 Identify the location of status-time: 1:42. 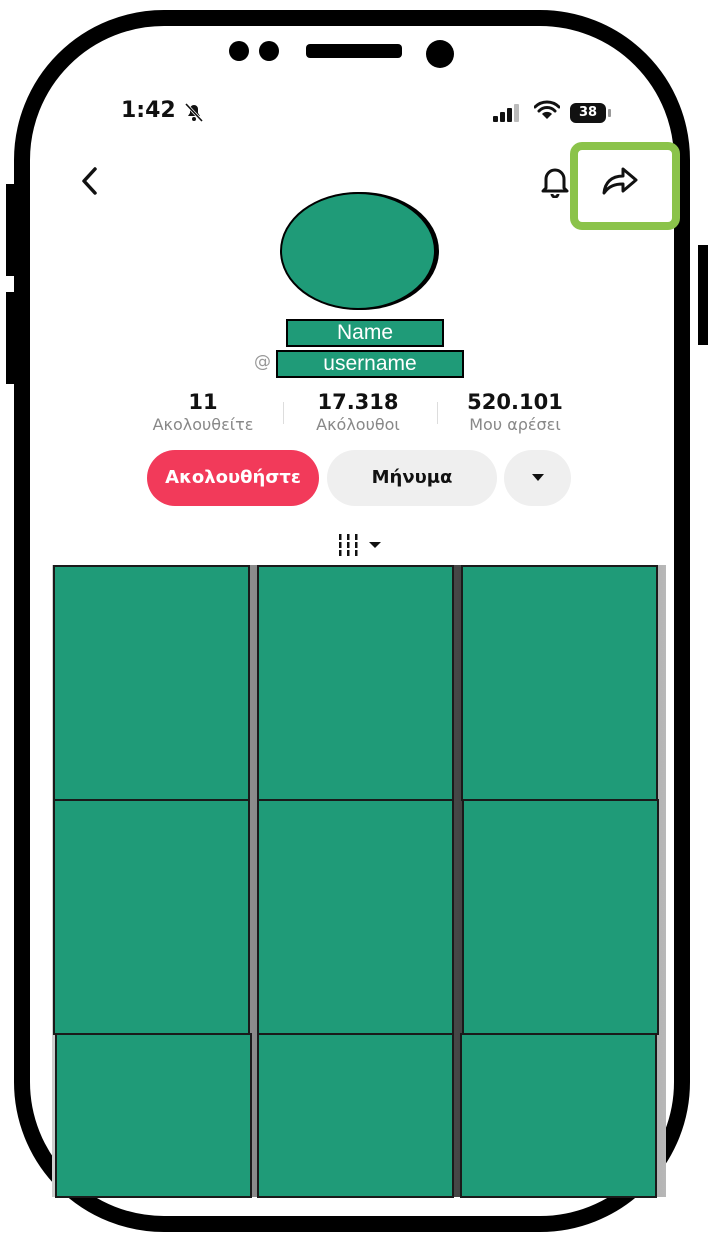
(148, 110).